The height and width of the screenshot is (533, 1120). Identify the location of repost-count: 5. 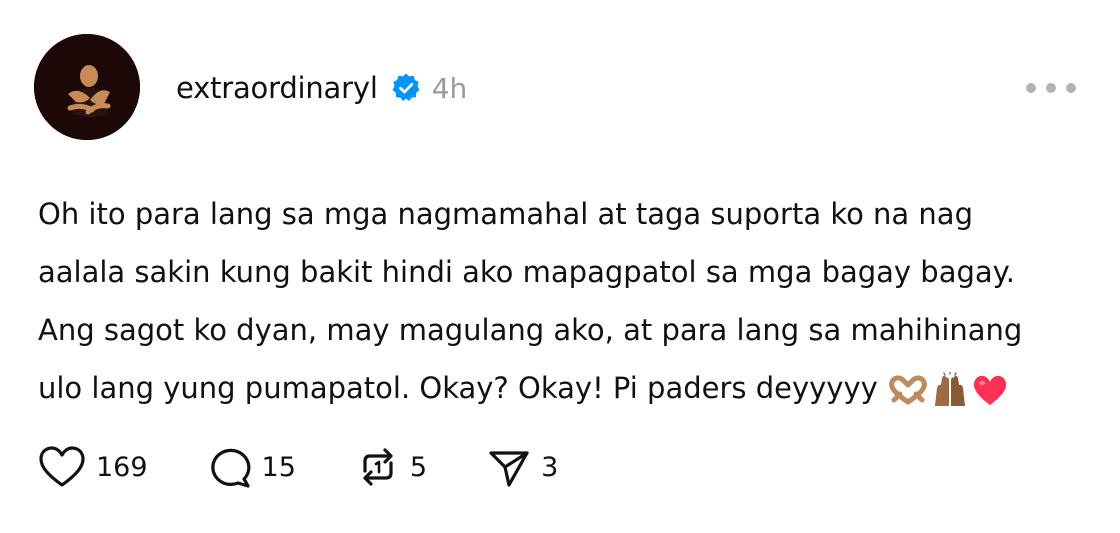
(418, 467).